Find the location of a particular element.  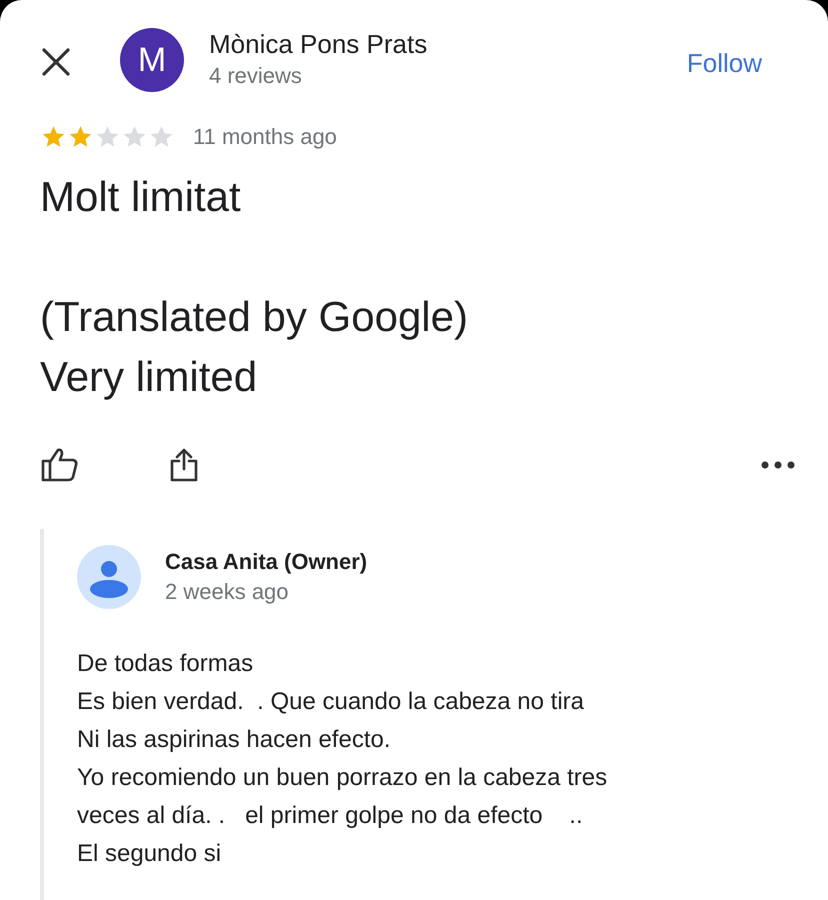

close-button is located at coordinates (56, 62).